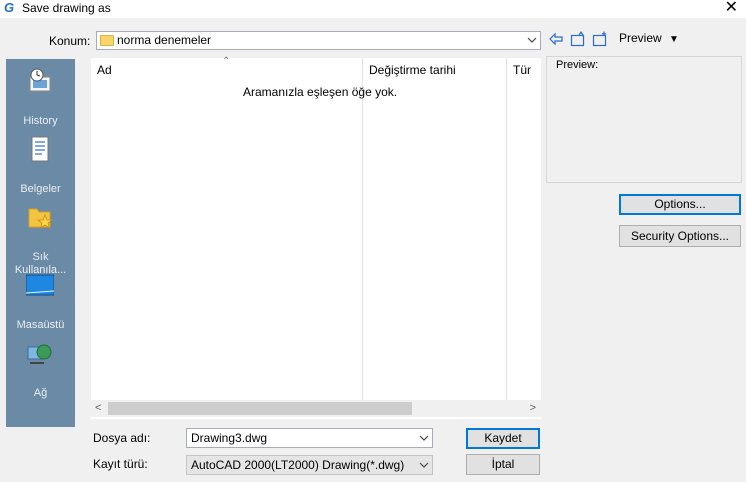  Describe the element at coordinates (70, 41) in the screenshot. I see `location-label: Konum:` at that location.